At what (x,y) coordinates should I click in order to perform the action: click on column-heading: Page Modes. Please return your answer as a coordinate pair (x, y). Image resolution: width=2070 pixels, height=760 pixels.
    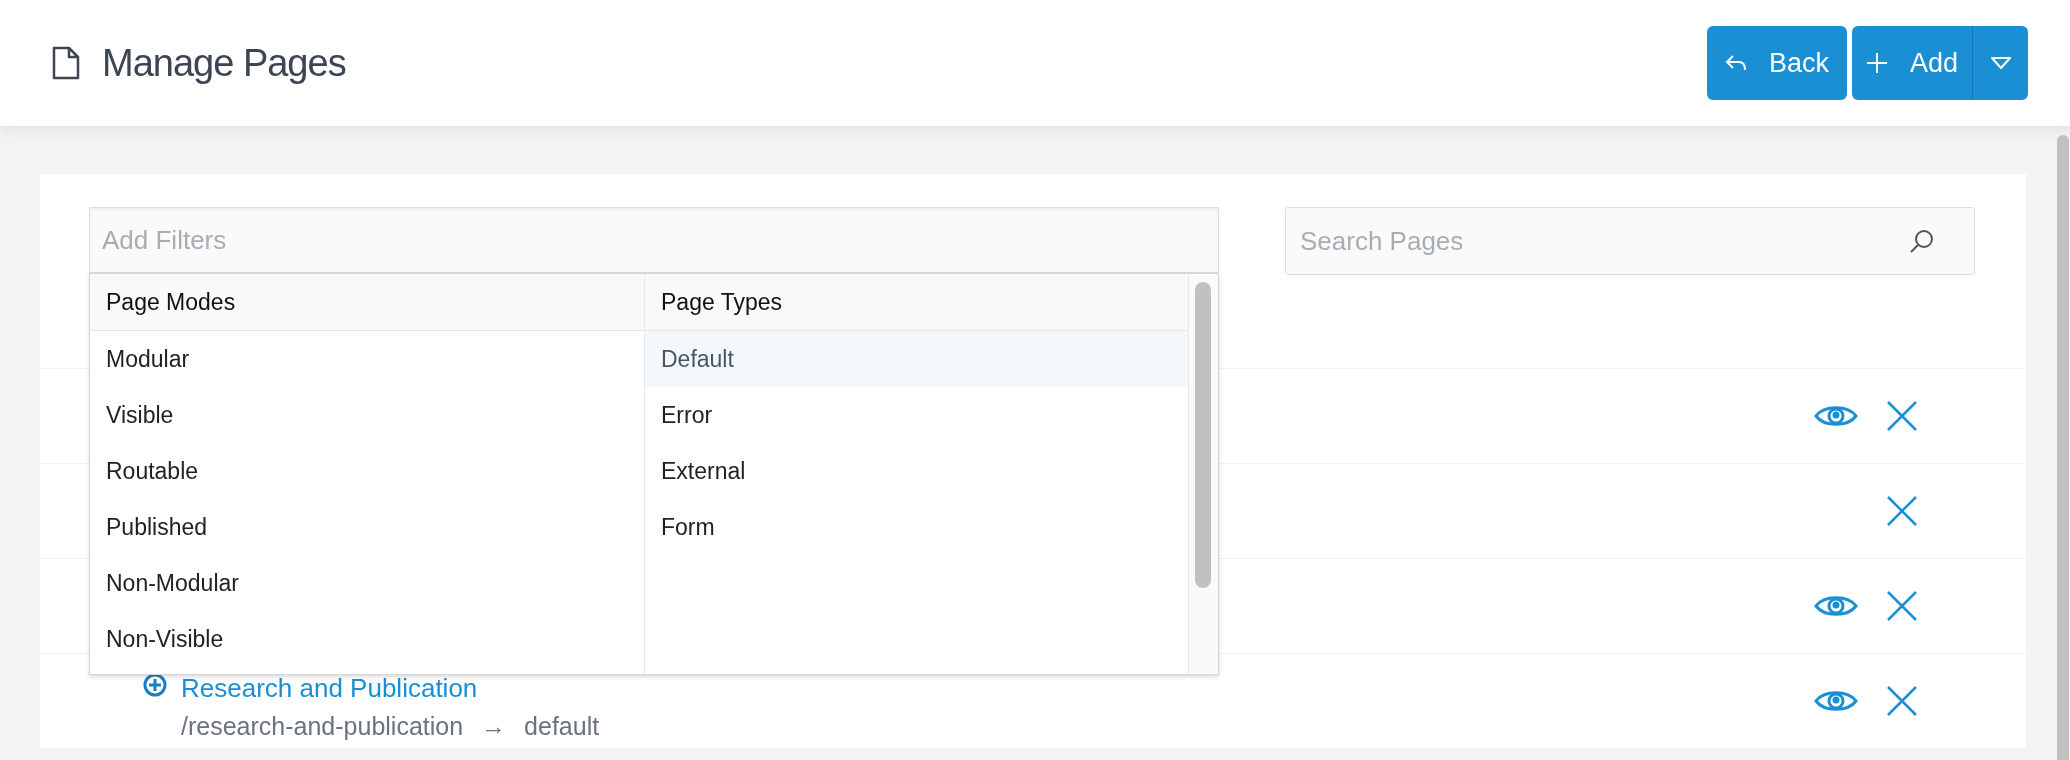
    Looking at the image, I should click on (367, 302).